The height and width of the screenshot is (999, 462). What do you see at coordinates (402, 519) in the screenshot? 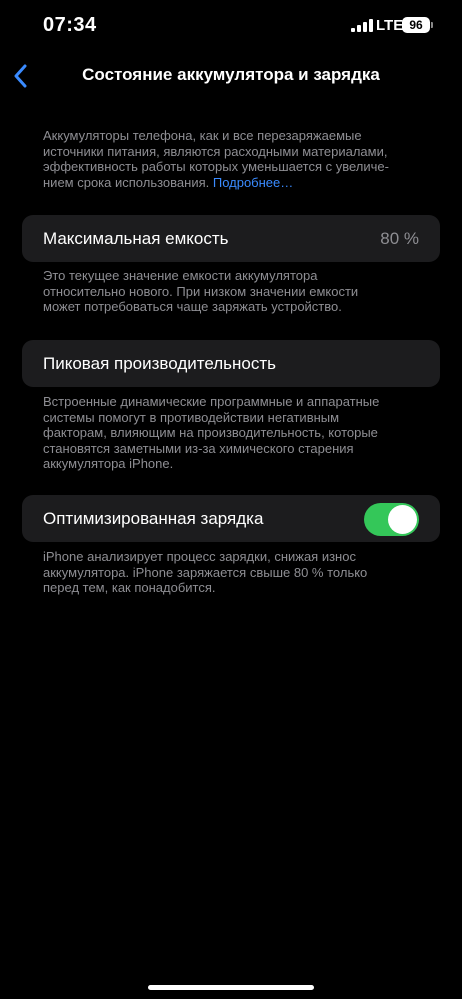
I see `toggle-knob` at bounding box center [402, 519].